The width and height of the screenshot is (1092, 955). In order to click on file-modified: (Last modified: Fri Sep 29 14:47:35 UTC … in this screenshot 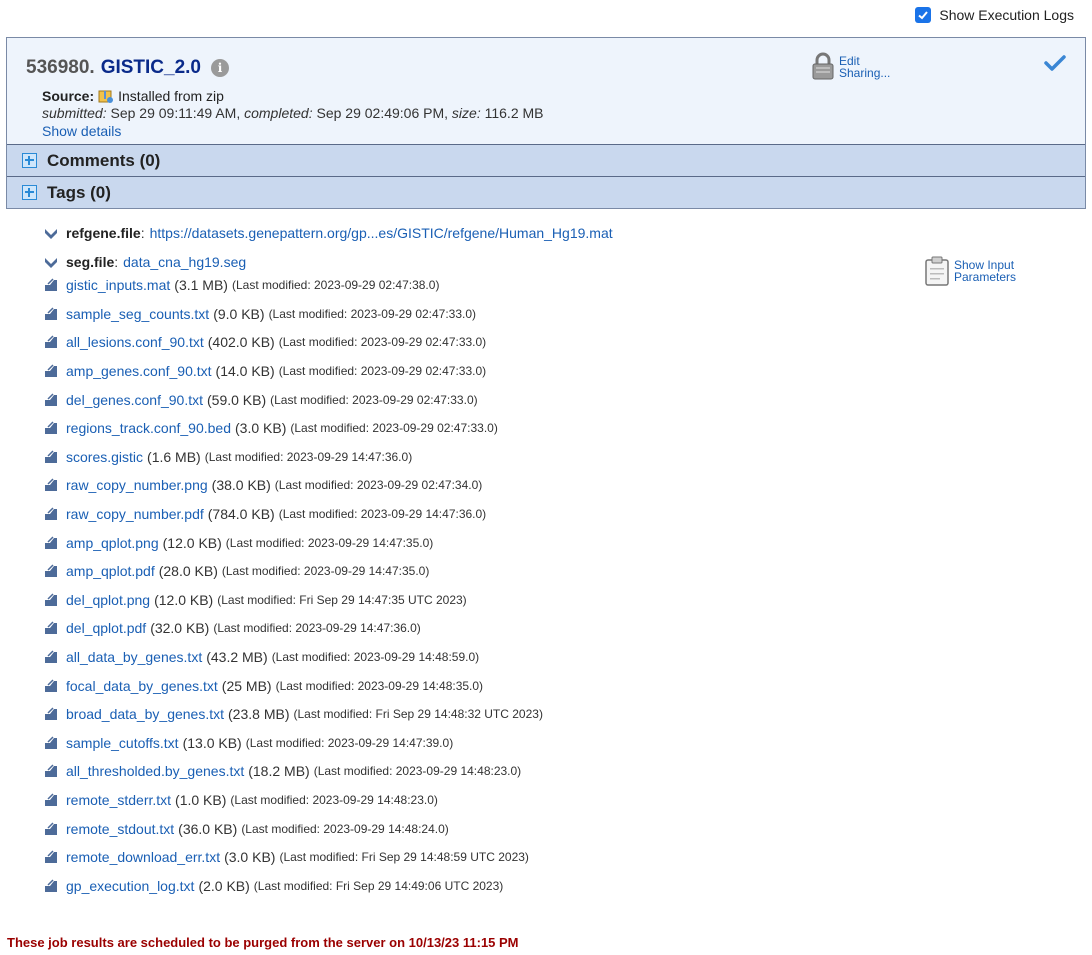, I will do `click(342, 599)`.